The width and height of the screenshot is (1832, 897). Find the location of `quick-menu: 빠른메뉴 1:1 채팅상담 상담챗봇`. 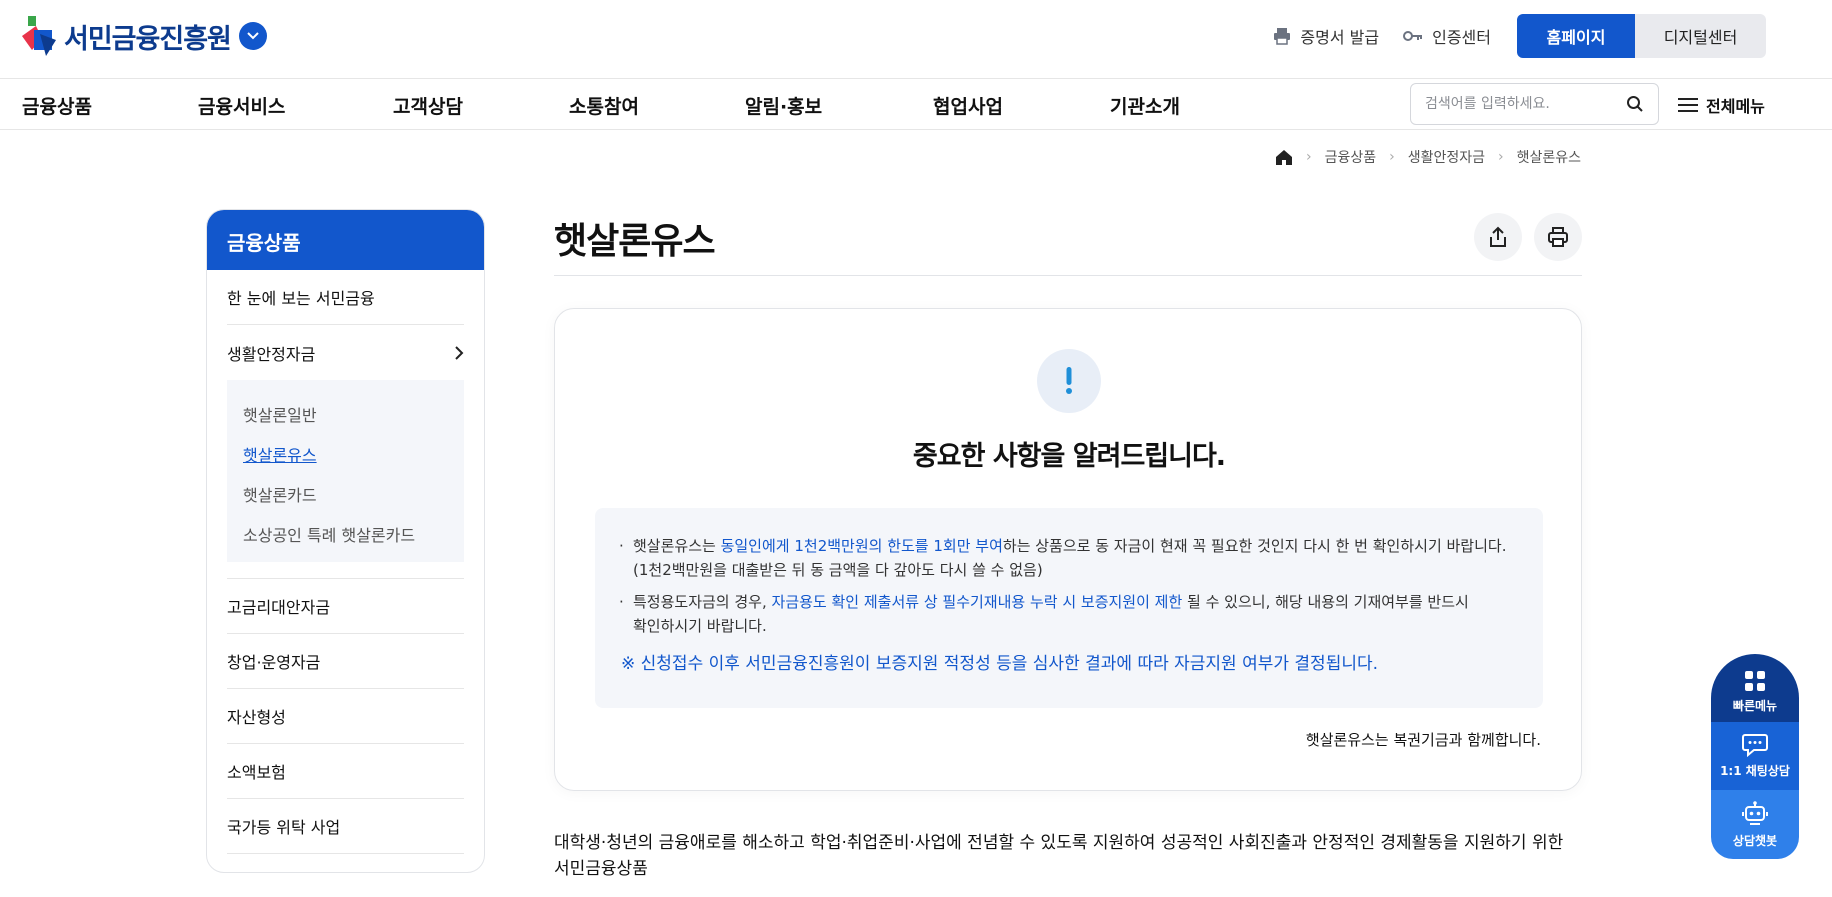

quick-menu: 빠른메뉴 1:1 채팅상담 상담챗봇 is located at coordinates (1755, 756).